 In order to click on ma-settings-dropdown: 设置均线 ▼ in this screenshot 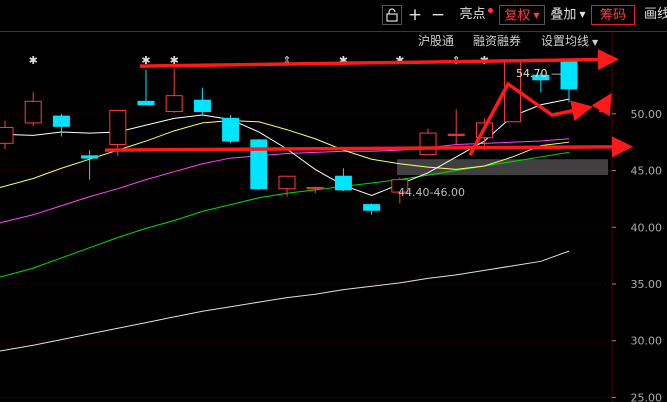, I will do `click(569, 40)`.